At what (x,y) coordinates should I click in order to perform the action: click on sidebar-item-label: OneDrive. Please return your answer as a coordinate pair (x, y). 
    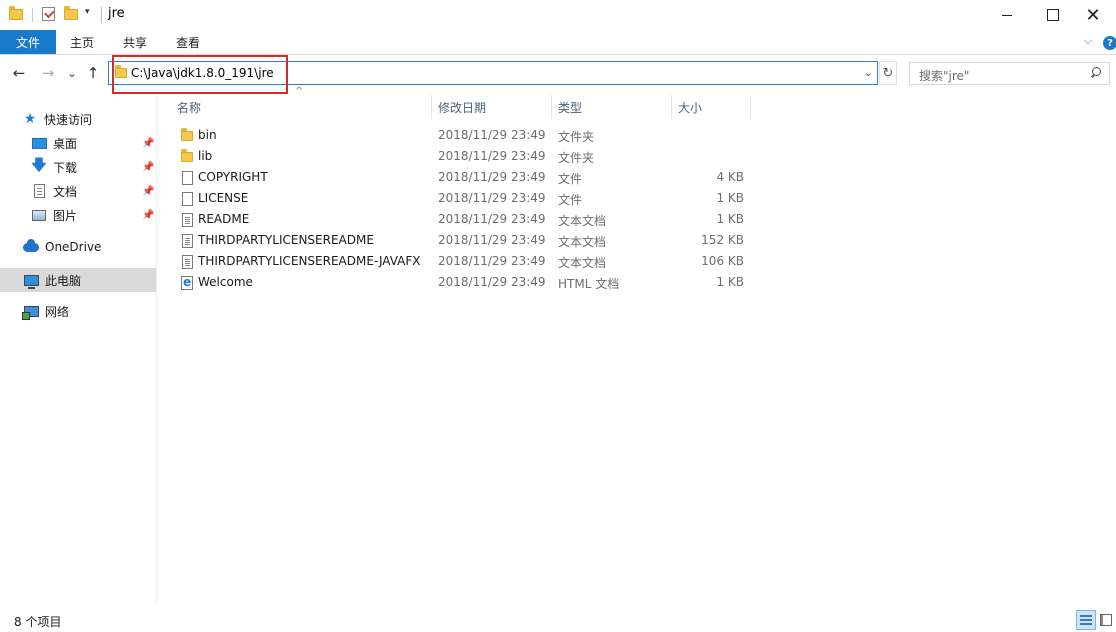
    Looking at the image, I should click on (73, 247).